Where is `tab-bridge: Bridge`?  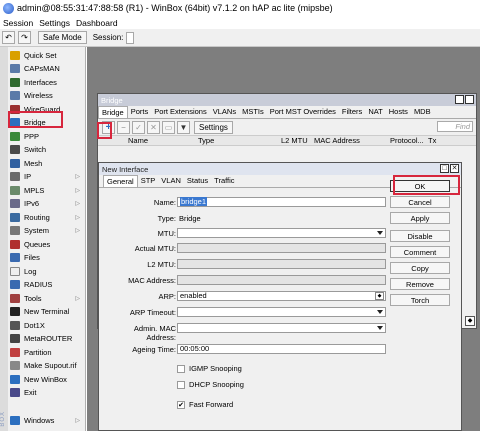 tab-bridge: Bridge is located at coordinates (113, 112).